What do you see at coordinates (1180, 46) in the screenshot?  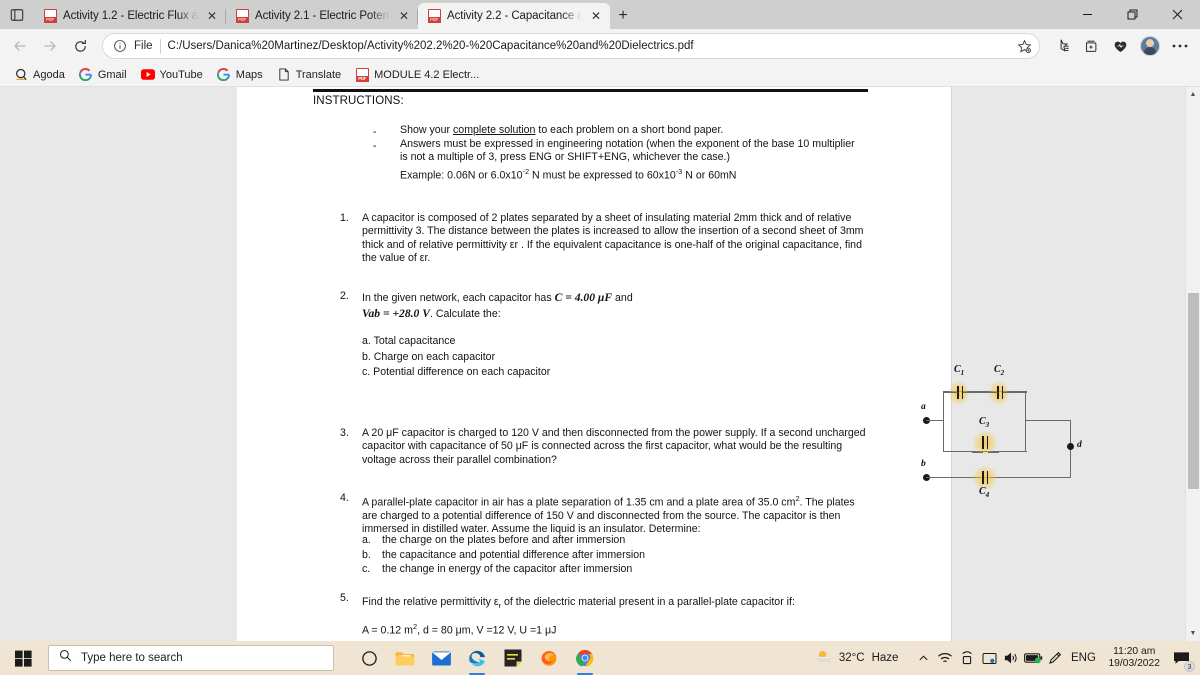 I see `more-options-icon` at bounding box center [1180, 46].